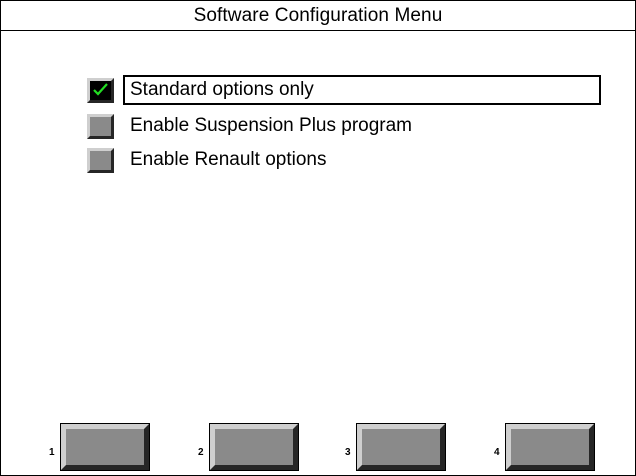 This screenshot has width=636, height=476. I want to click on checkbox-renault-options, so click(100, 160).